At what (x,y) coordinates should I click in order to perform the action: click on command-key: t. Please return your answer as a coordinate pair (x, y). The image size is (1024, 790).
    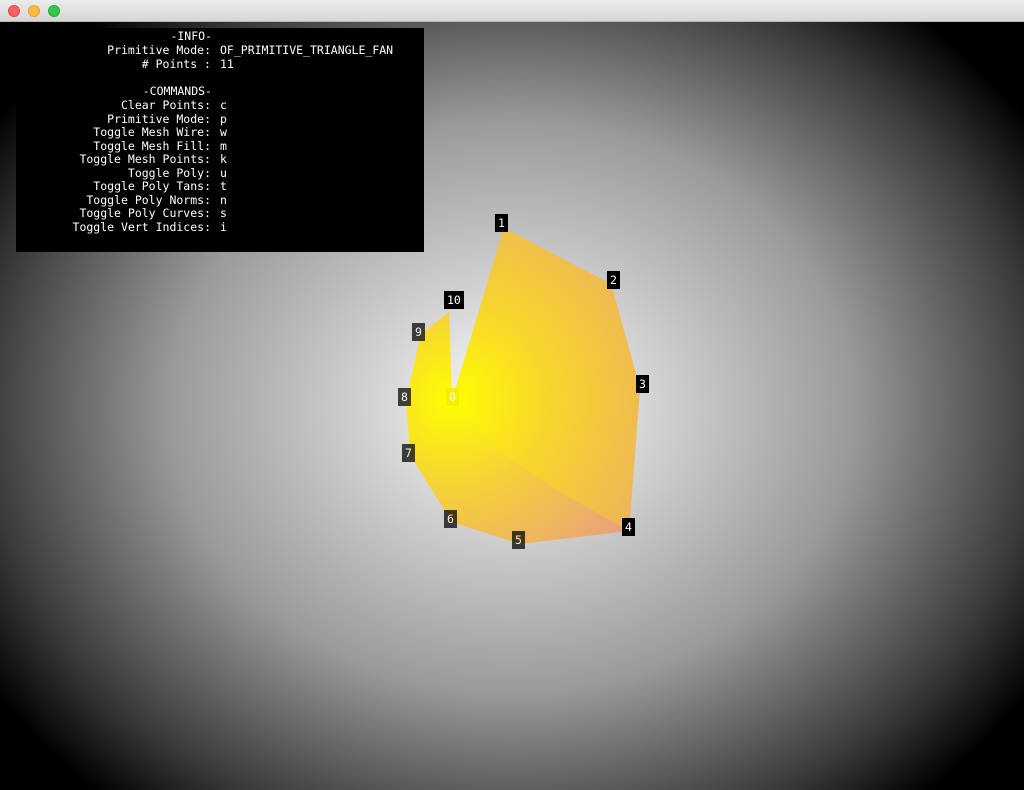
    Looking at the image, I should click on (223, 186).